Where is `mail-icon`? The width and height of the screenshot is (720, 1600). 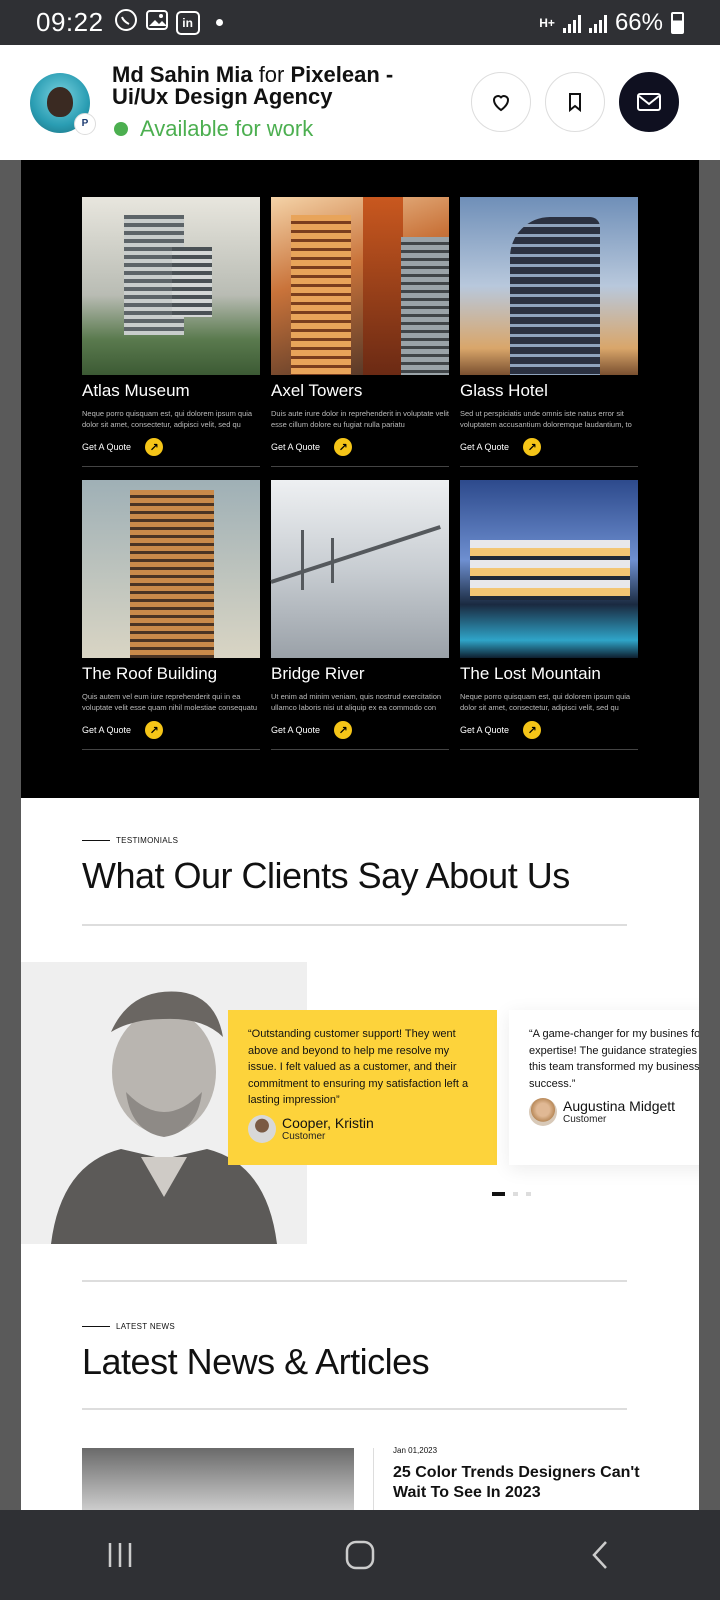
mail-icon is located at coordinates (649, 102).